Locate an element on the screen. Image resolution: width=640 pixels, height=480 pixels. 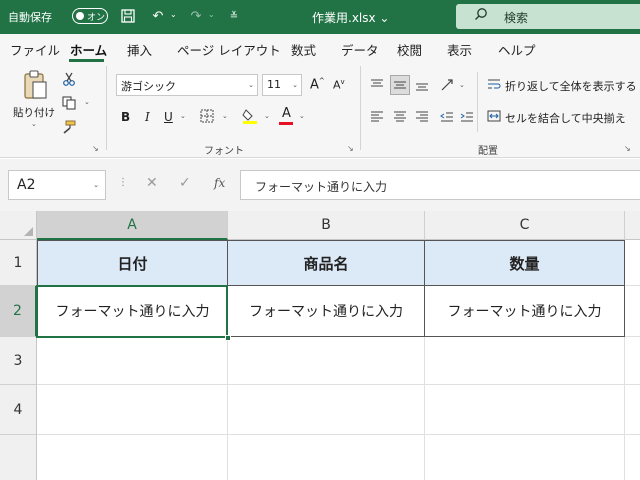
cell-c5 is located at coordinates (525, 457).